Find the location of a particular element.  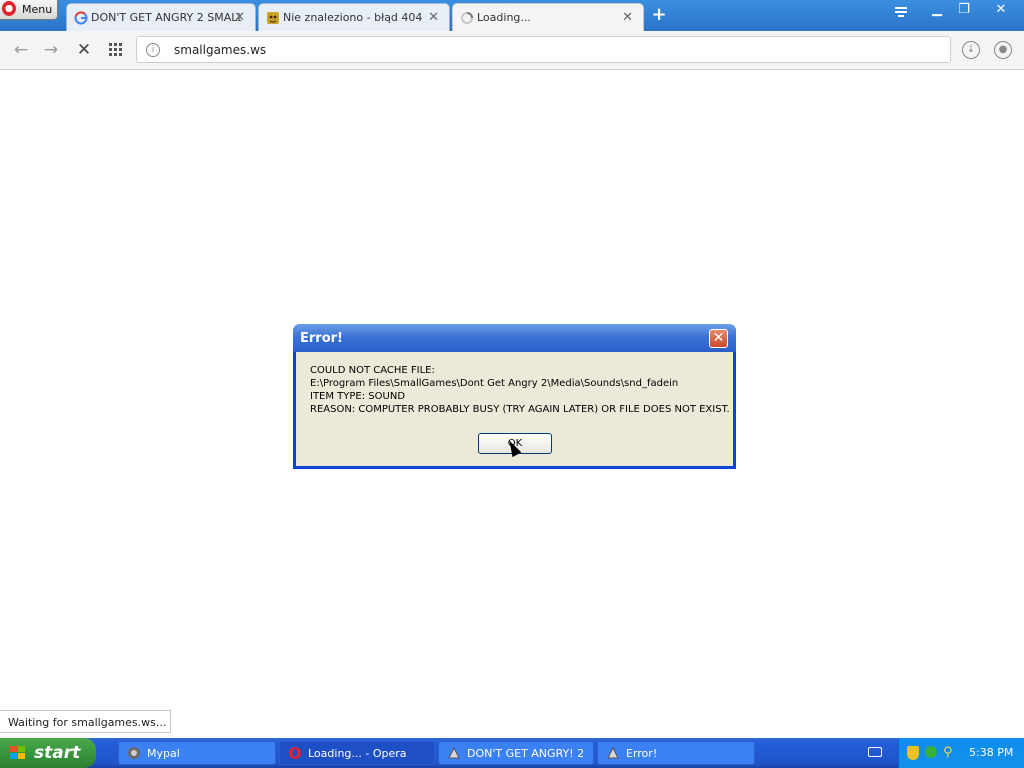

tab-menu-icon is located at coordinates (901, 14).